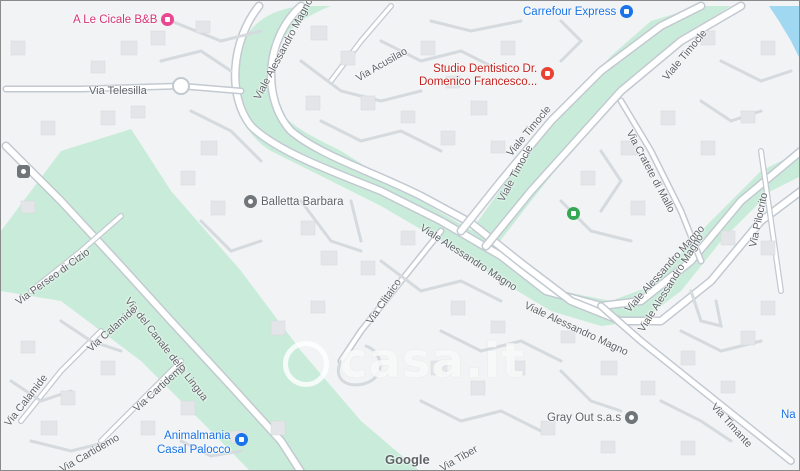 The height and width of the screenshot is (471, 800). I want to click on poi-park-tree, so click(573, 213).